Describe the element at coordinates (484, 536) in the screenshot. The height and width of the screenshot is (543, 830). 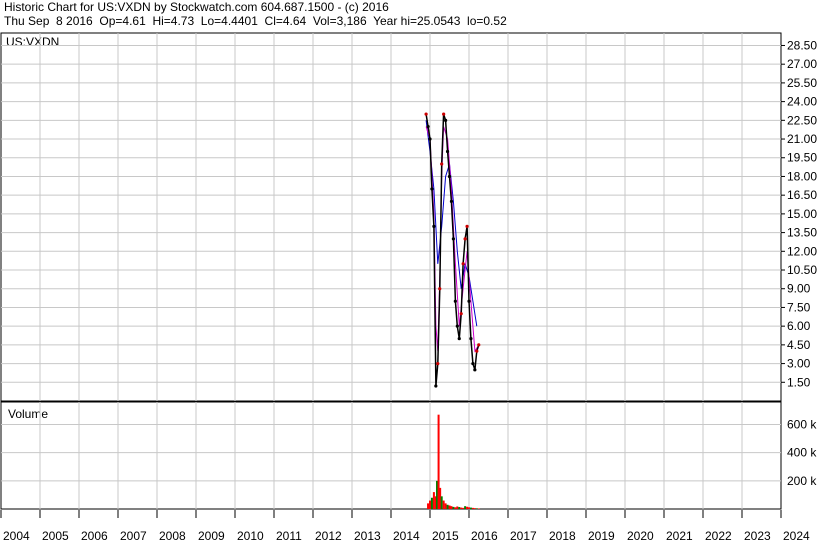
I see `x-tick-label: 2016` at that location.